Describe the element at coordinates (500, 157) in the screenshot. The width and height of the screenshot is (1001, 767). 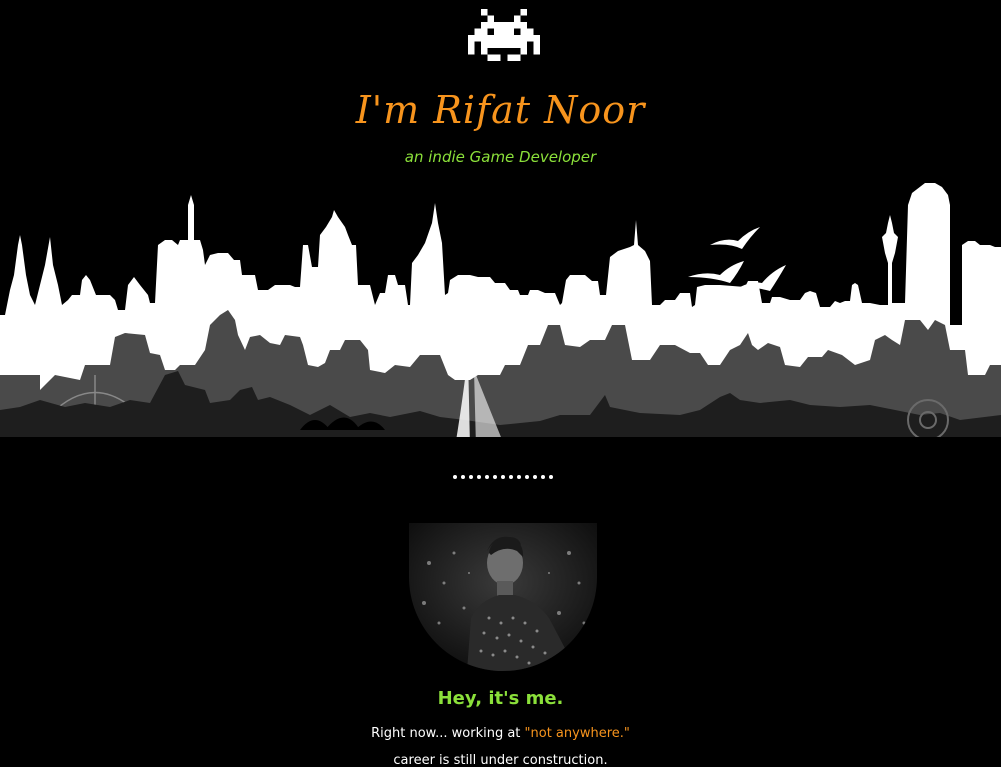
I see `page-subtitle: an indie Game Developer` at that location.